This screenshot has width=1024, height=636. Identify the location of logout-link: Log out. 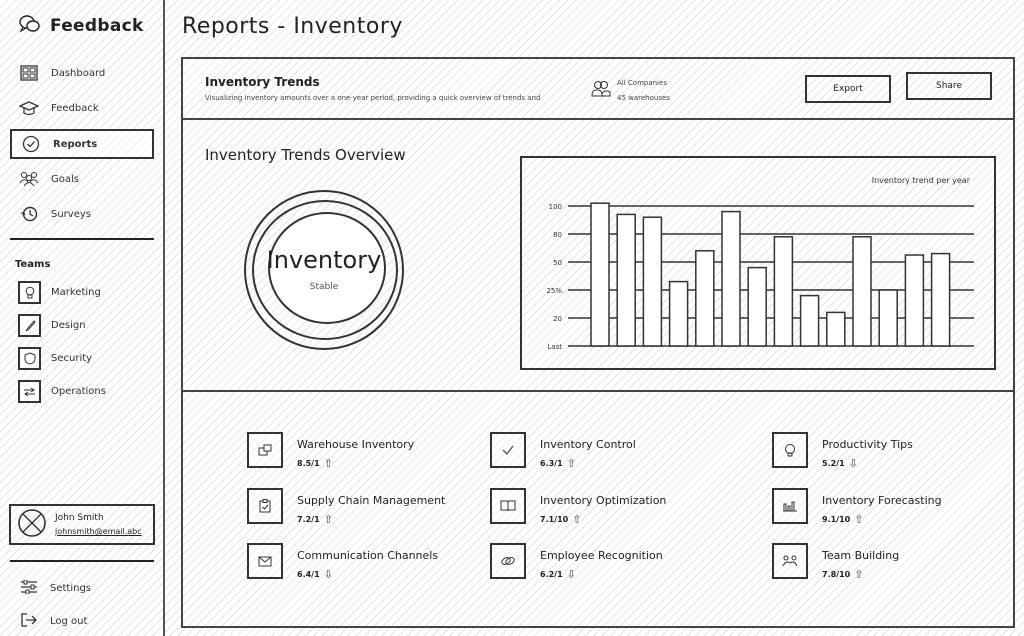
(53, 621).